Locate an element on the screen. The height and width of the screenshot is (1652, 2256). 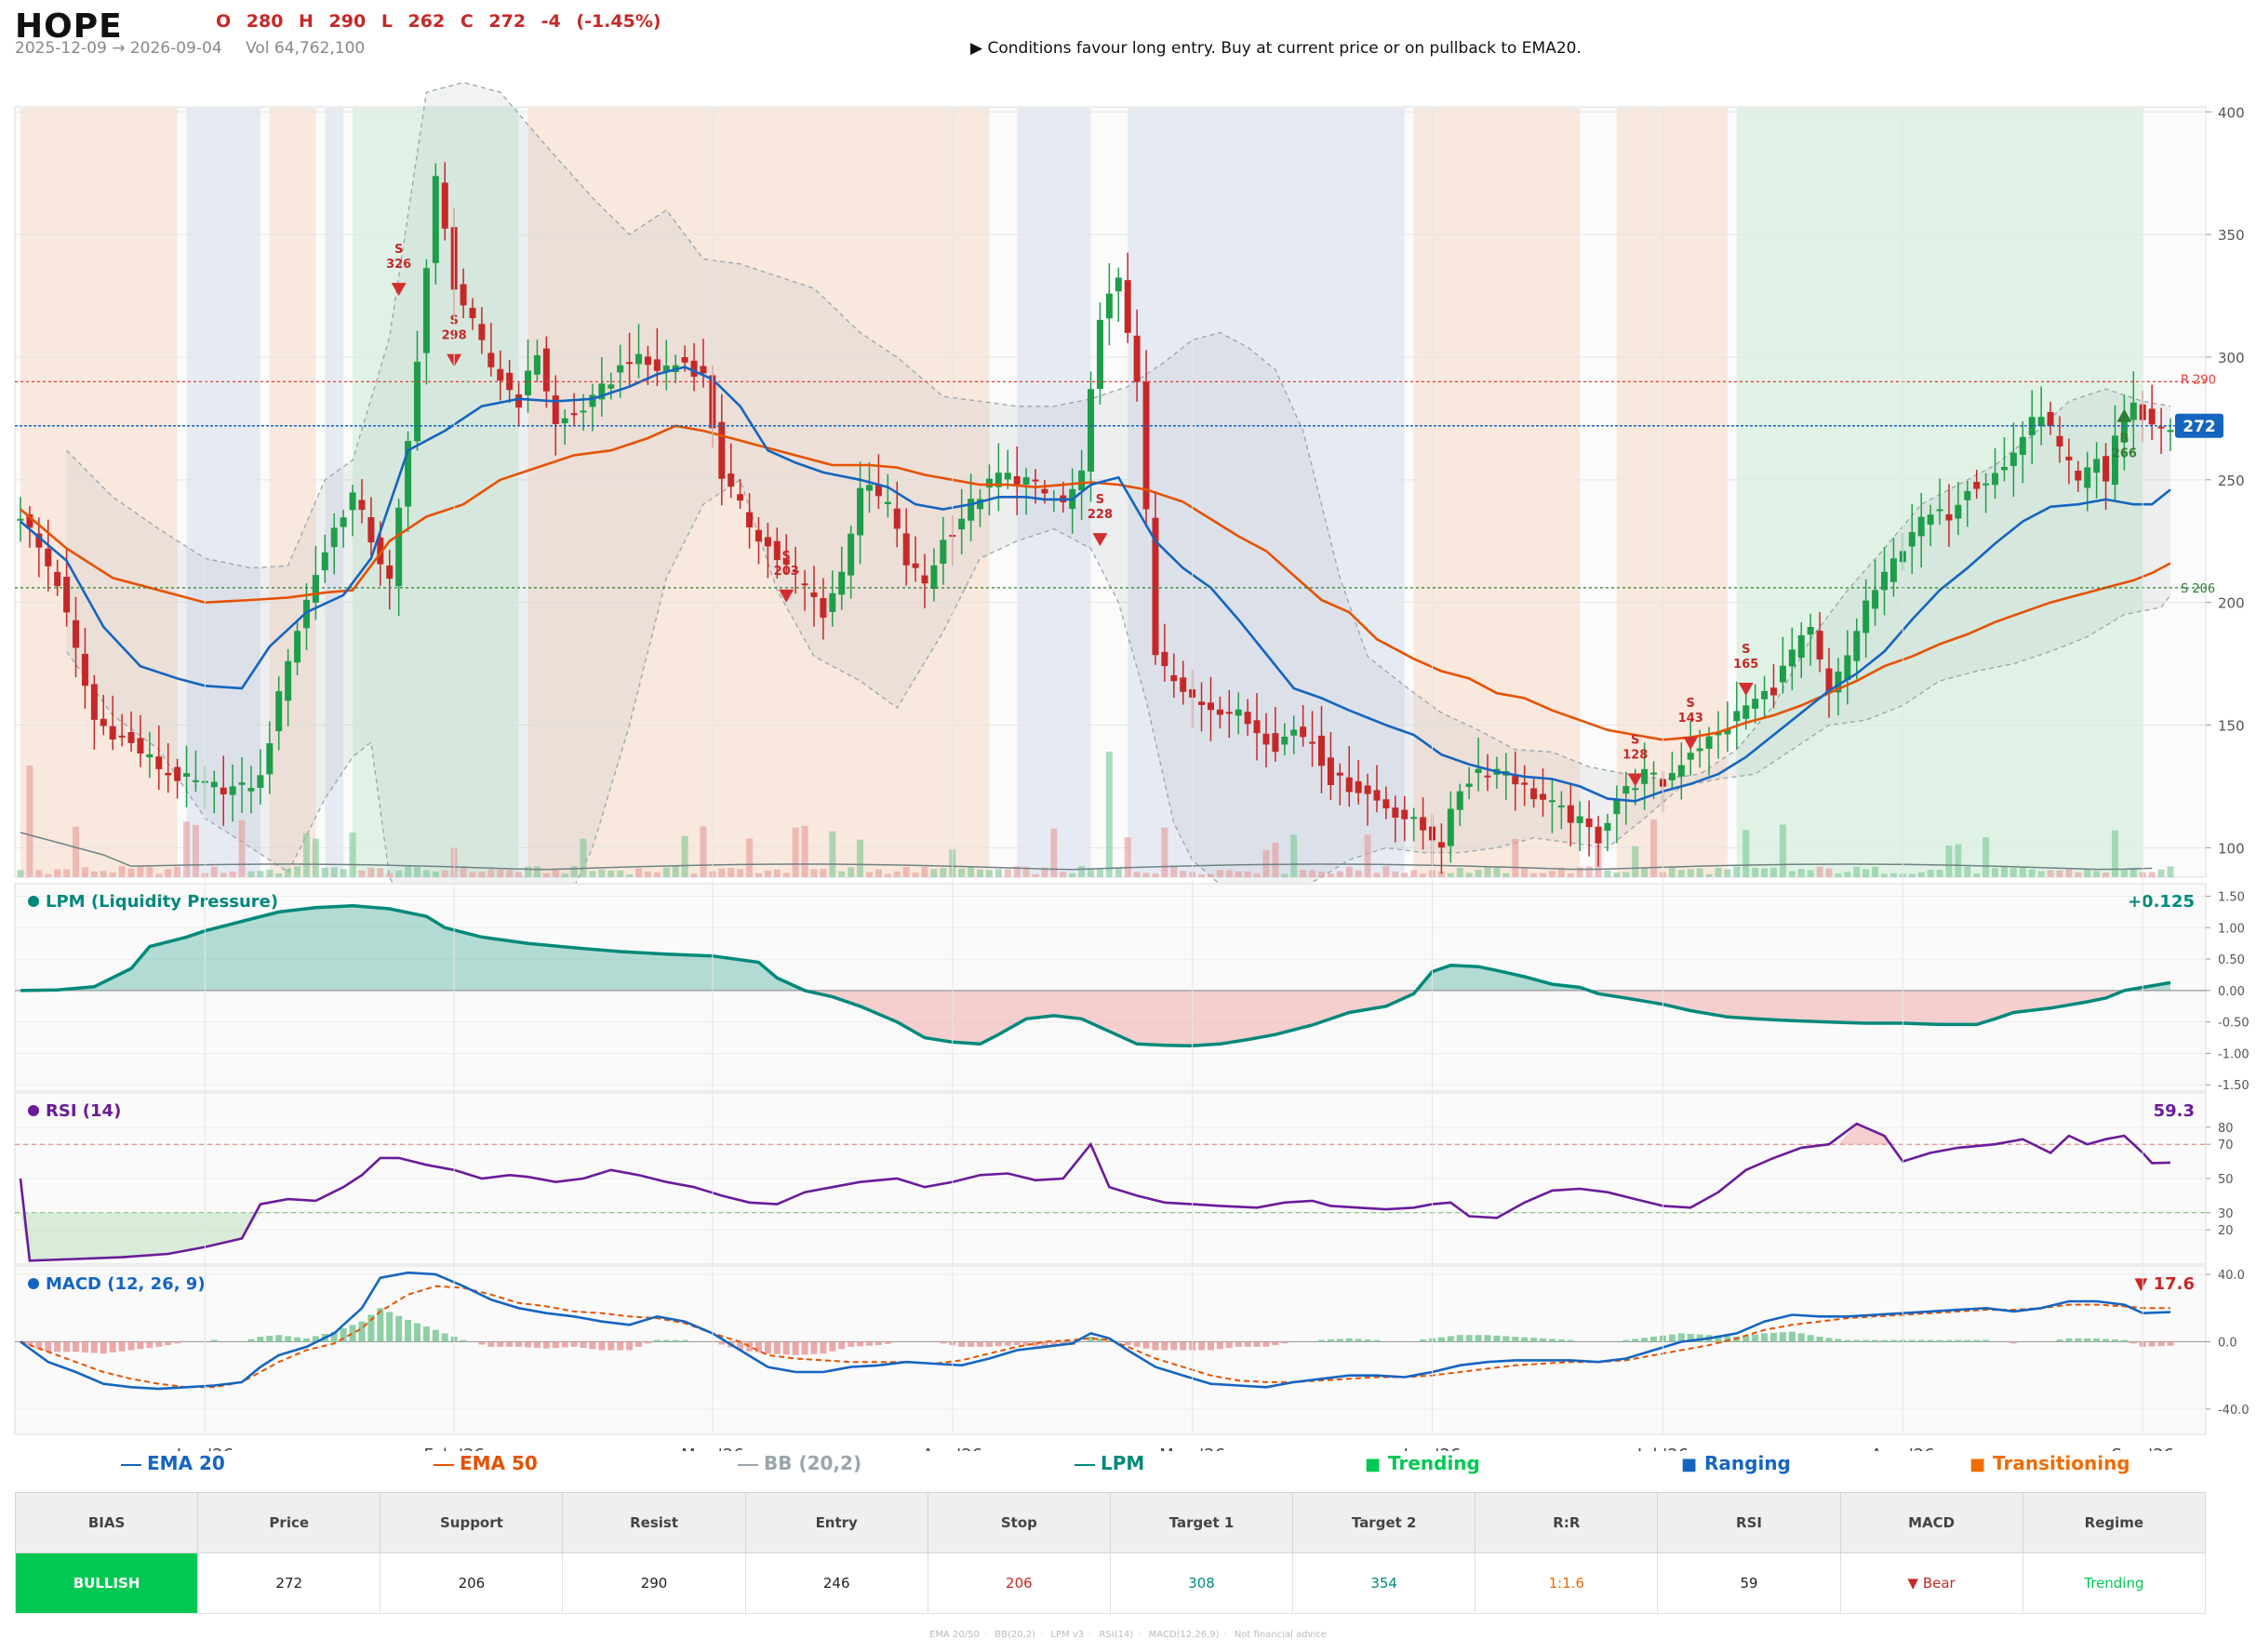
legend-ema20: EMA 20 is located at coordinates (173, 1463).